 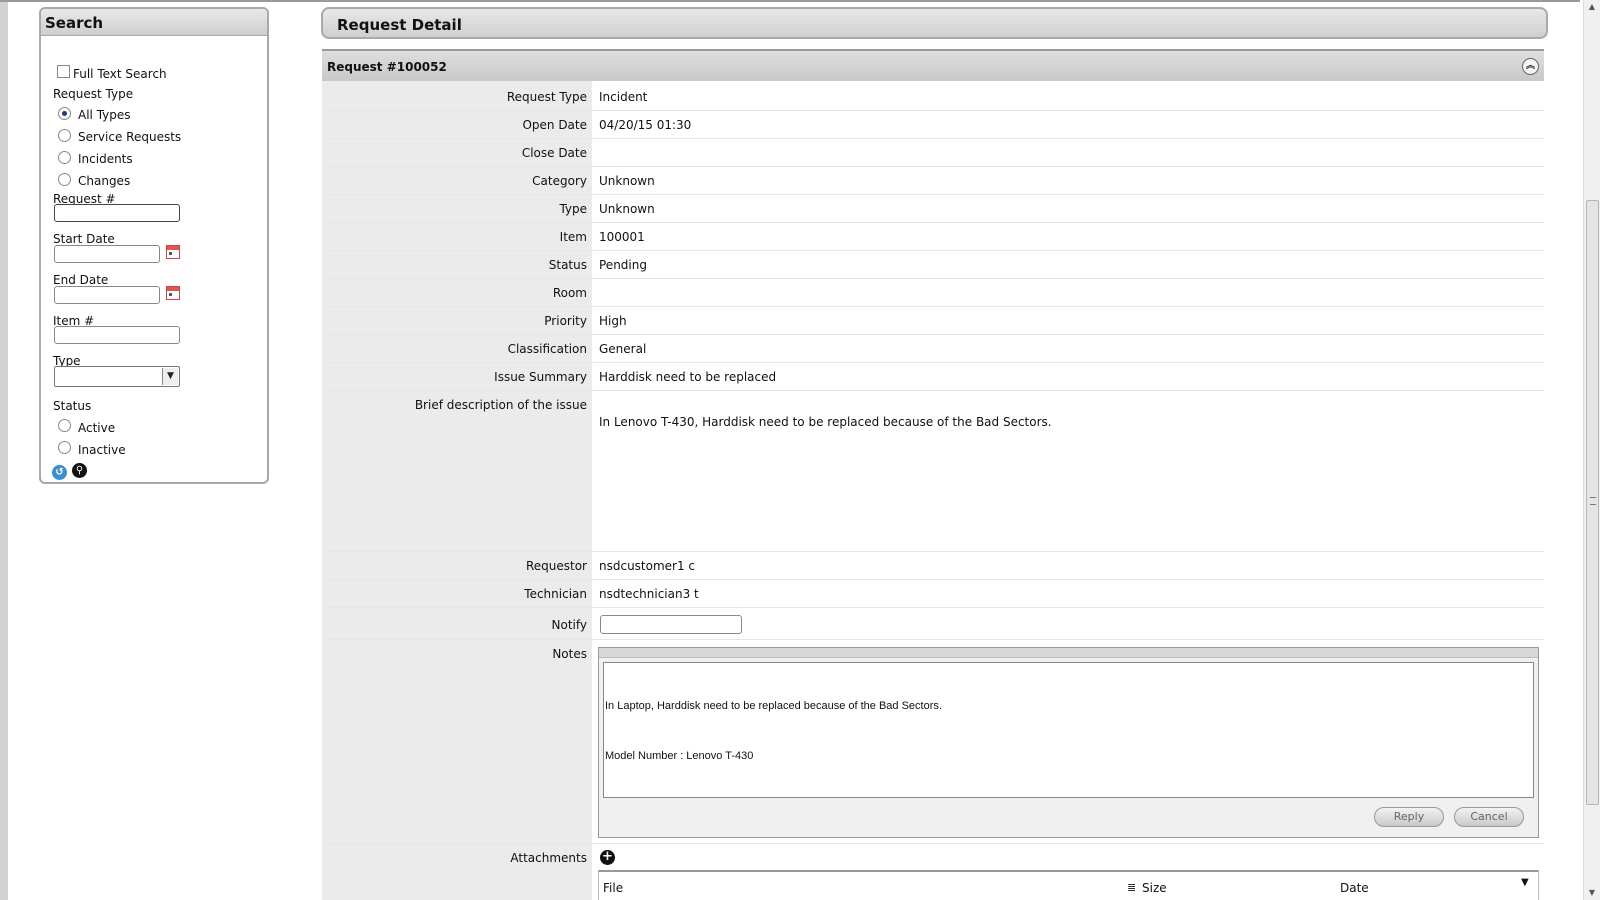 I want to click on field-value: General, so click(x=623, y=349).